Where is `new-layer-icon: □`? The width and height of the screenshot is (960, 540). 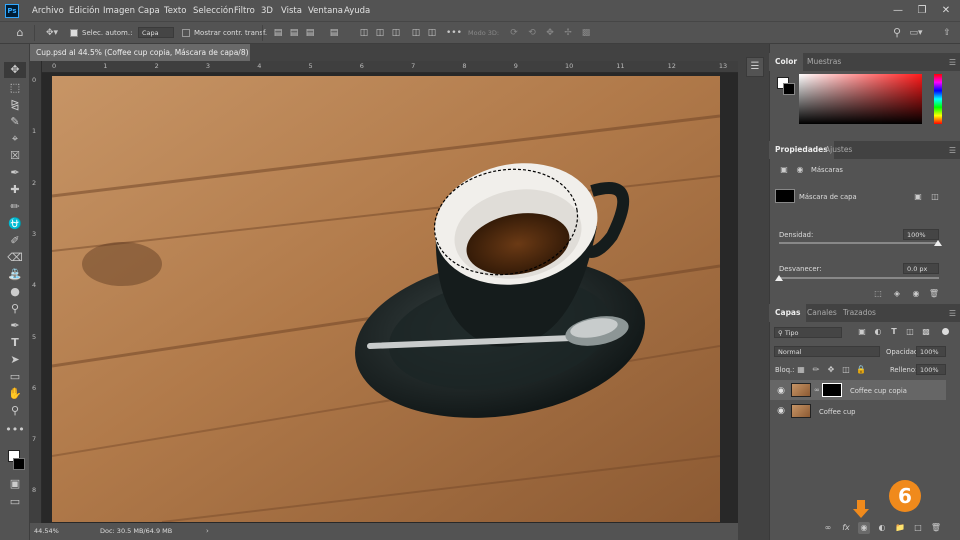 new-layer-icon: □ is located at coordinates (918, 528).